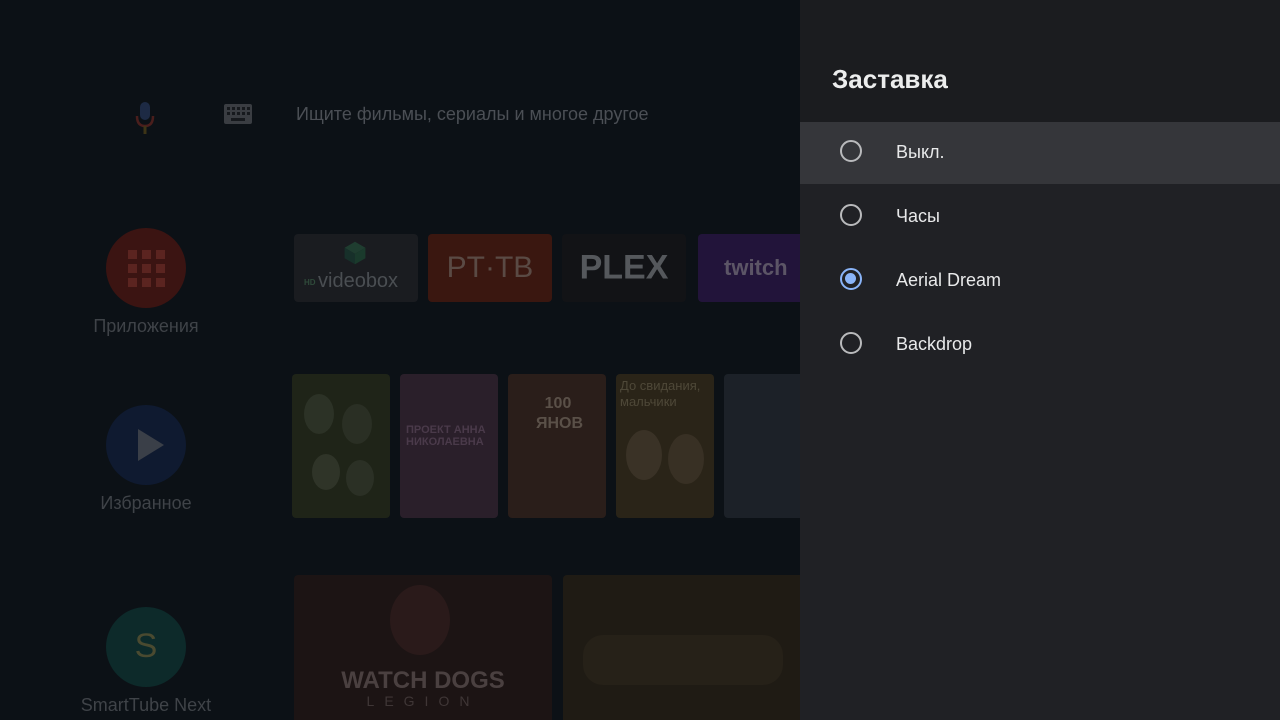 The image size is (1280, 720). Describe the element at coordinates (145, 118) in the screenshot. I see `microphone-icon` at that location.